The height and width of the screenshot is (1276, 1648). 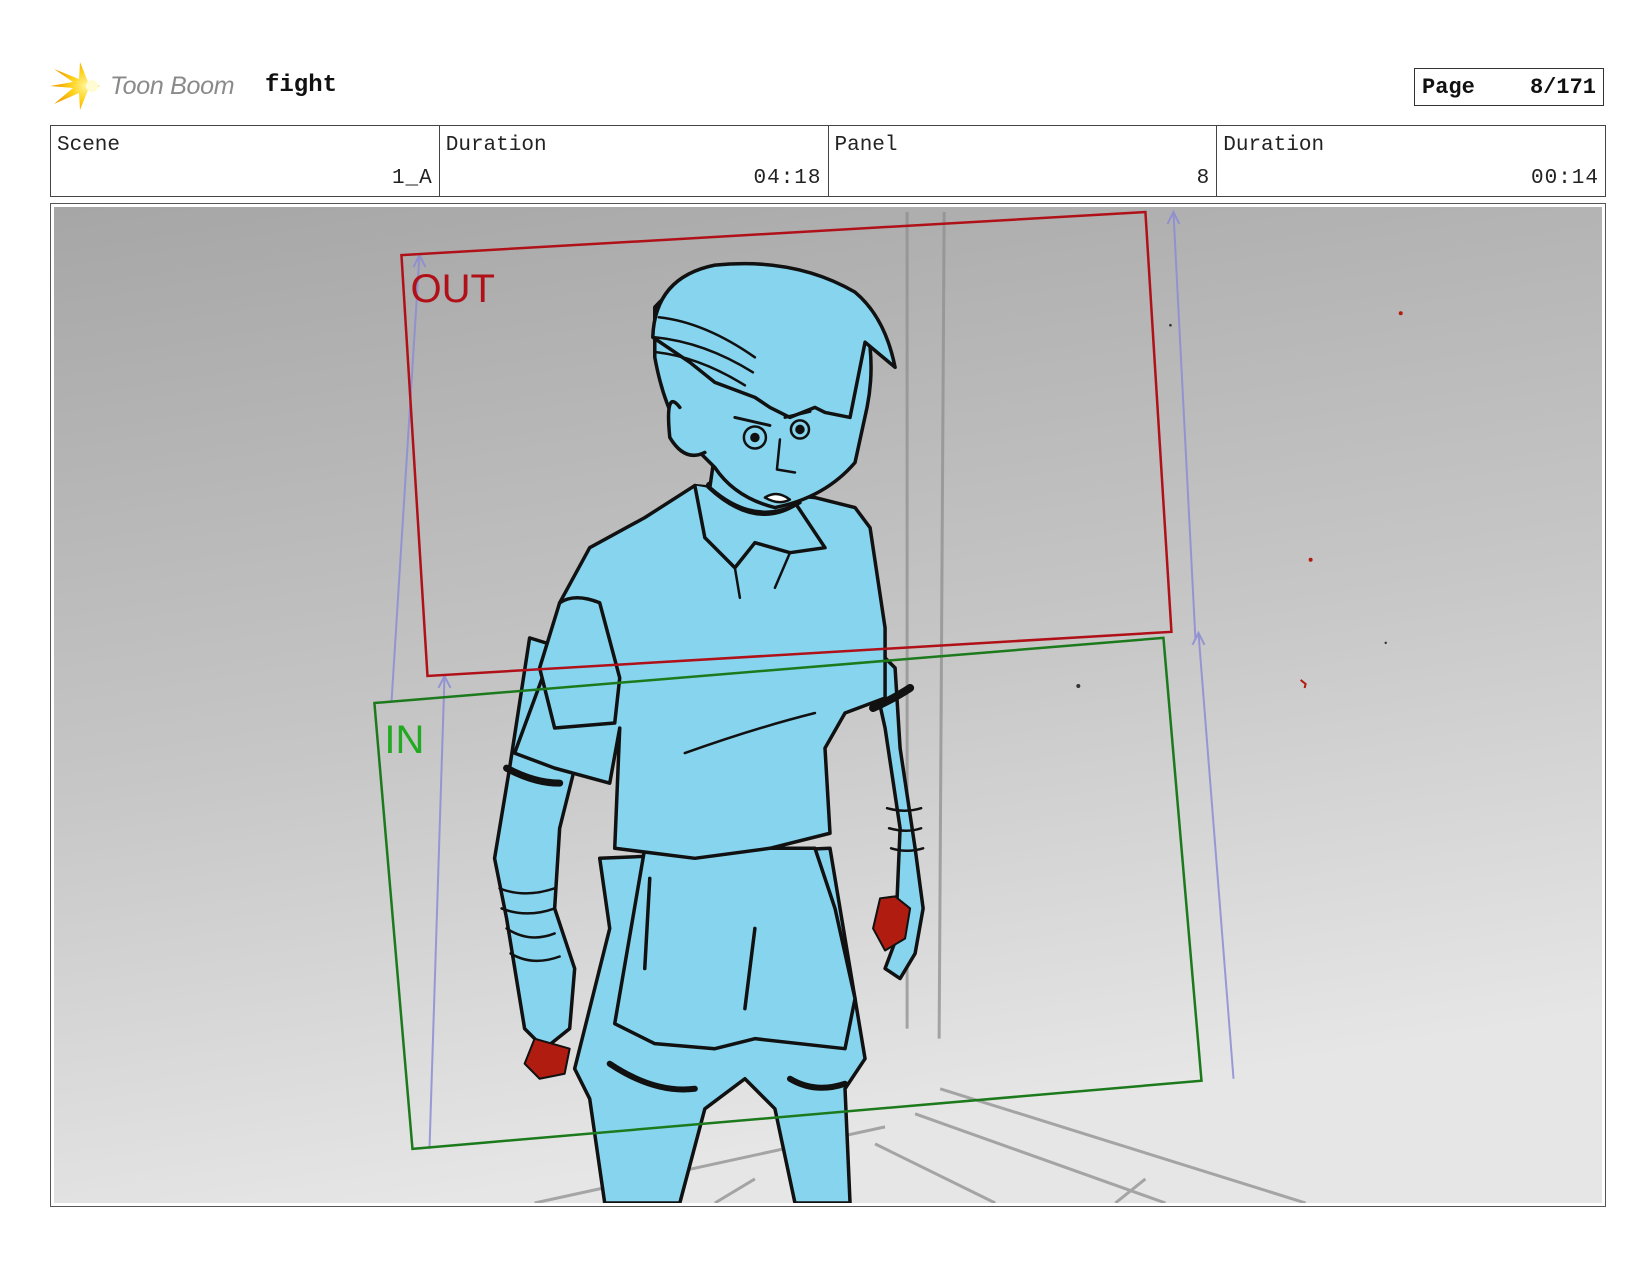 What do you see at coordinates (1023, 161) in the screenshot?
I see `panel-cell: Panel 8` at bounding box center [1023, 161].